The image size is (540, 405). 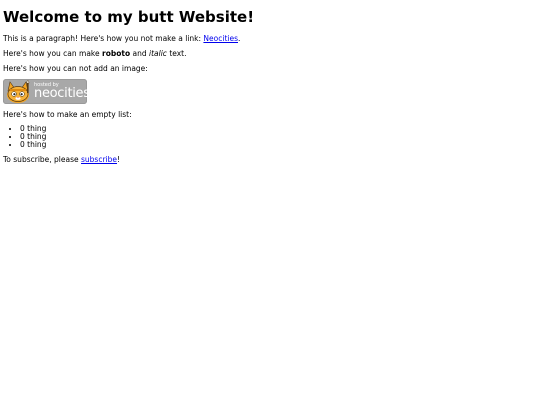 I want to click on paragraph-end: ., so click(x=239, y=38).